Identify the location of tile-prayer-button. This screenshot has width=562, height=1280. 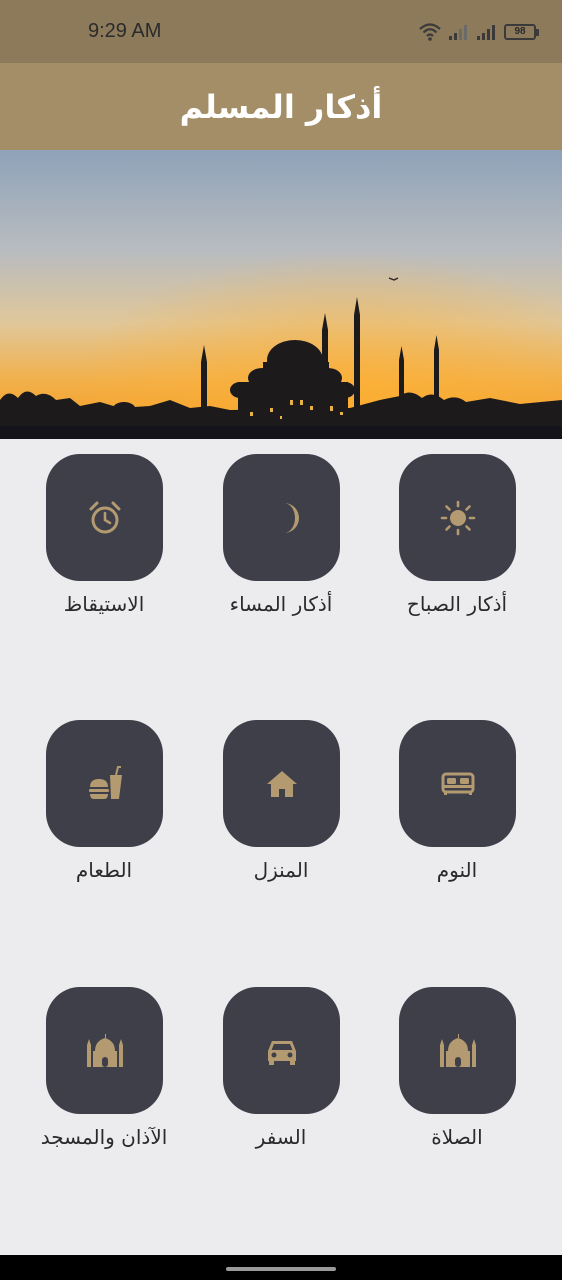
(457, 1050).